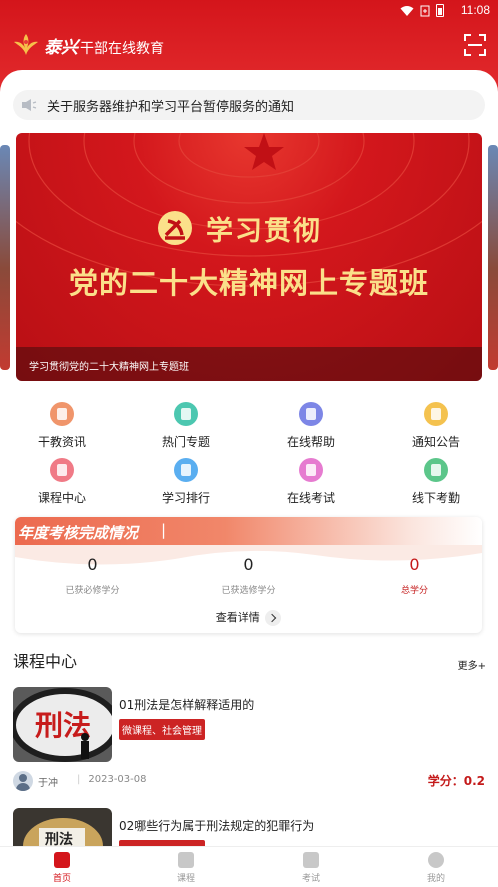  Describe the element at coordinates (237, 617) in the screenshot. I see `view-details-label: 查看详情` at that location.